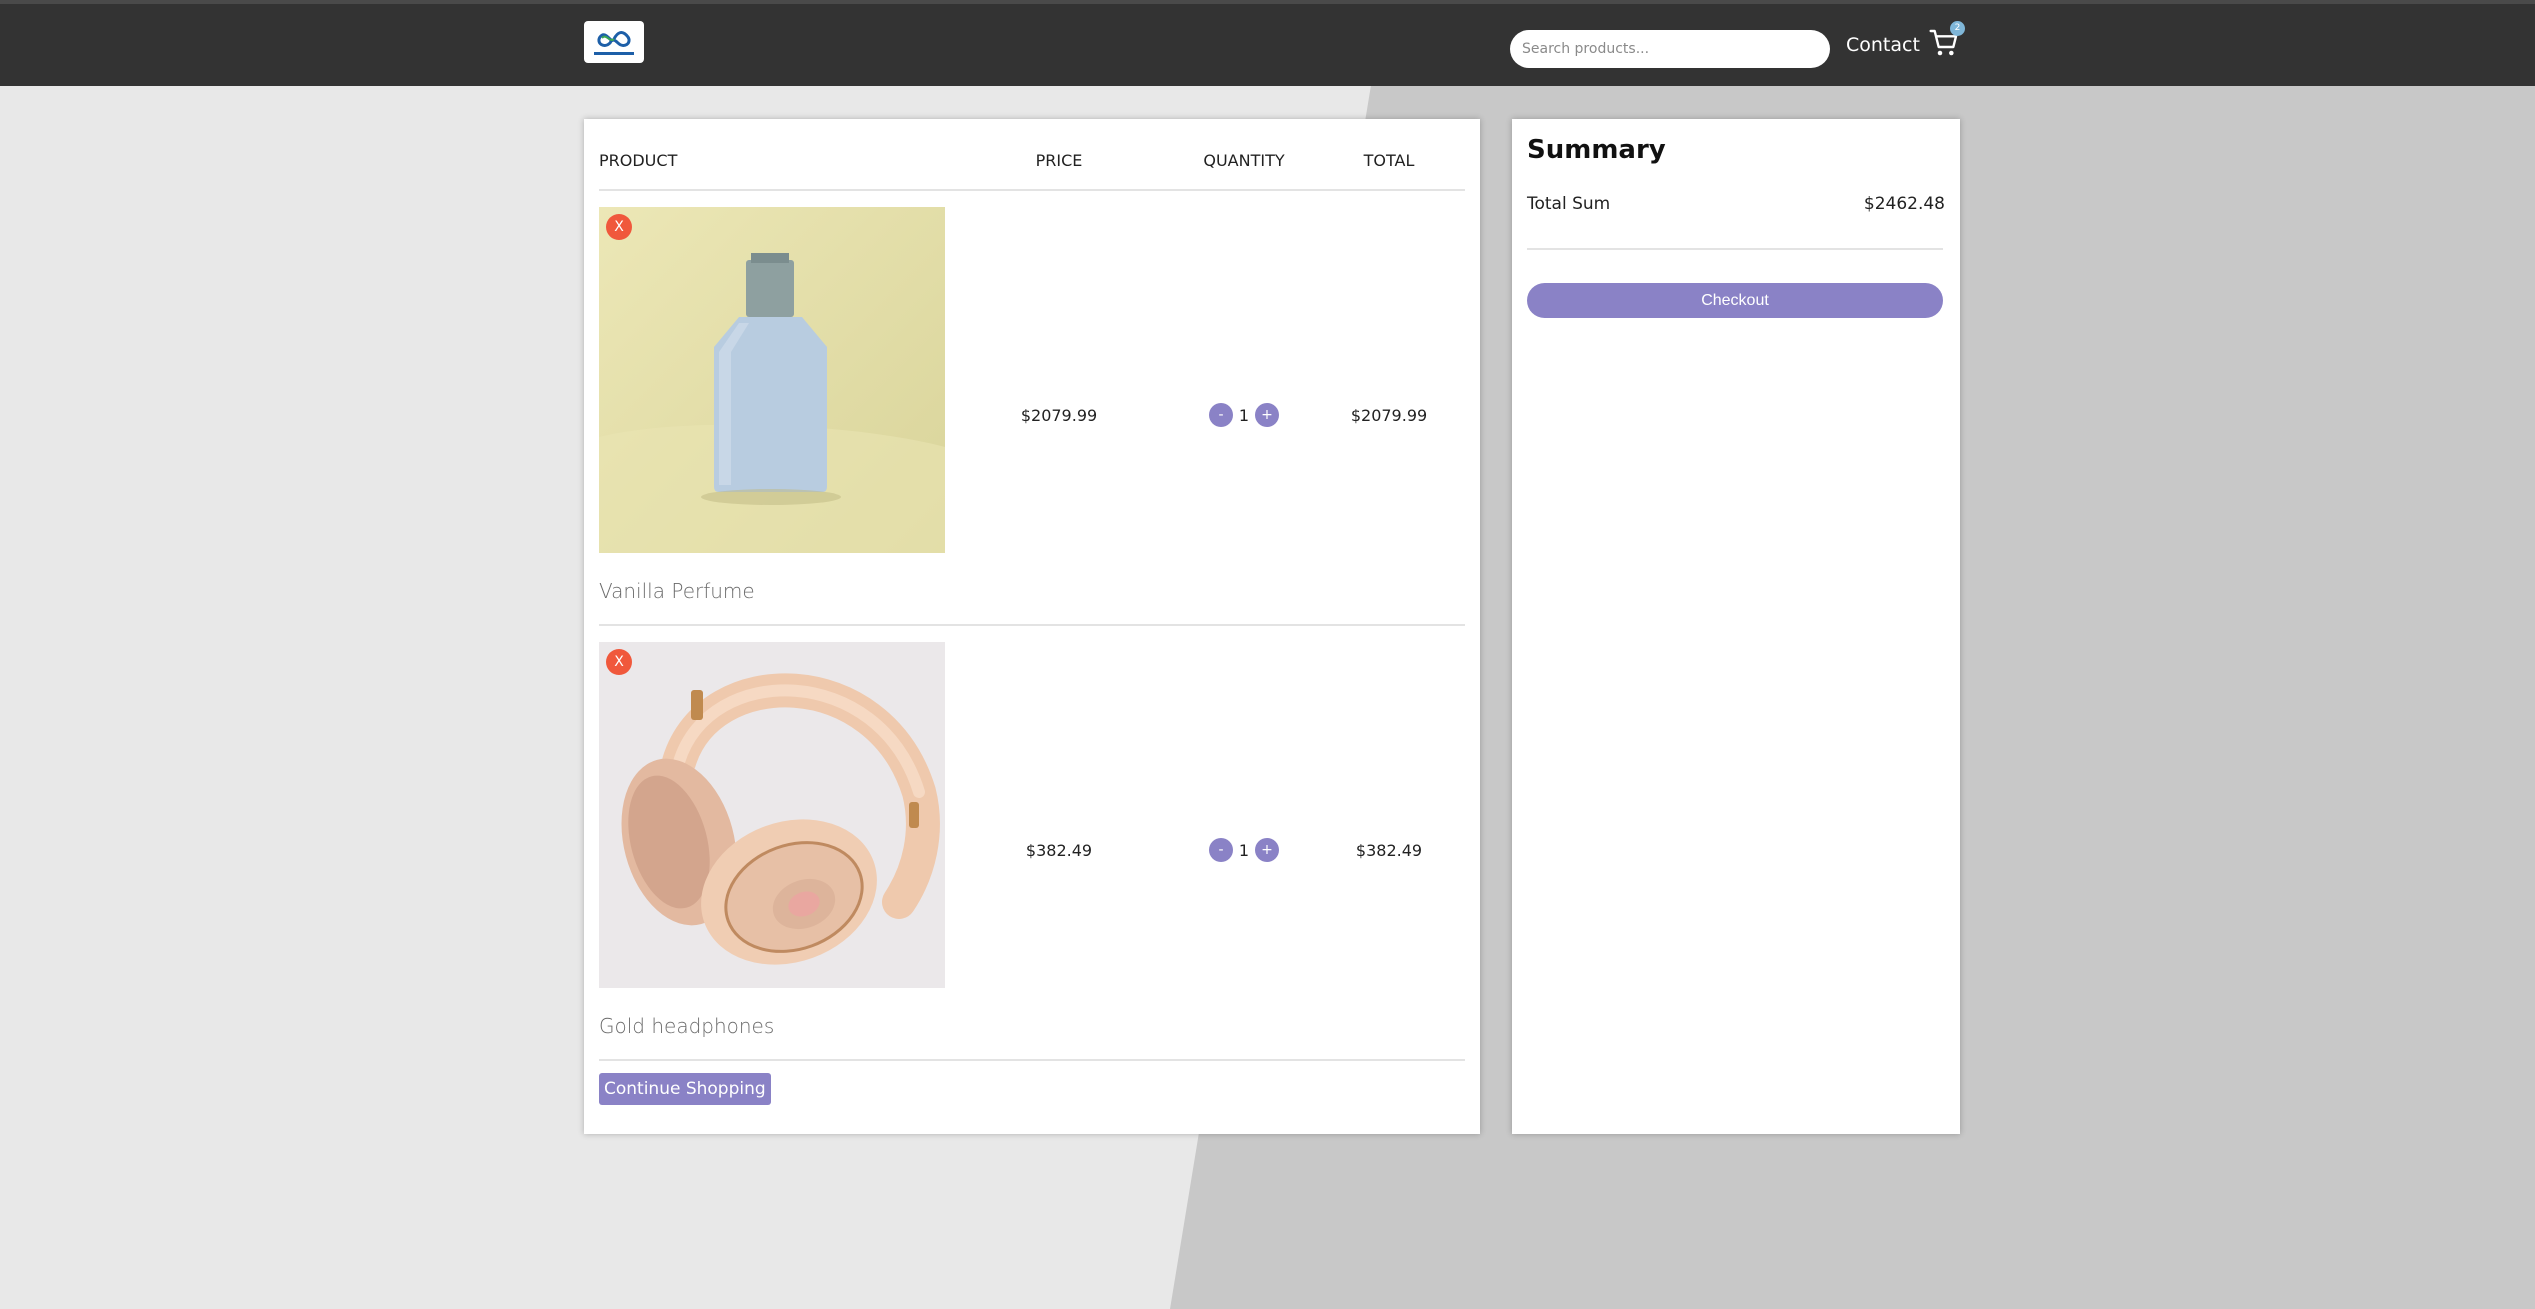  I want to click on summary-divider, so click(1735, 249).